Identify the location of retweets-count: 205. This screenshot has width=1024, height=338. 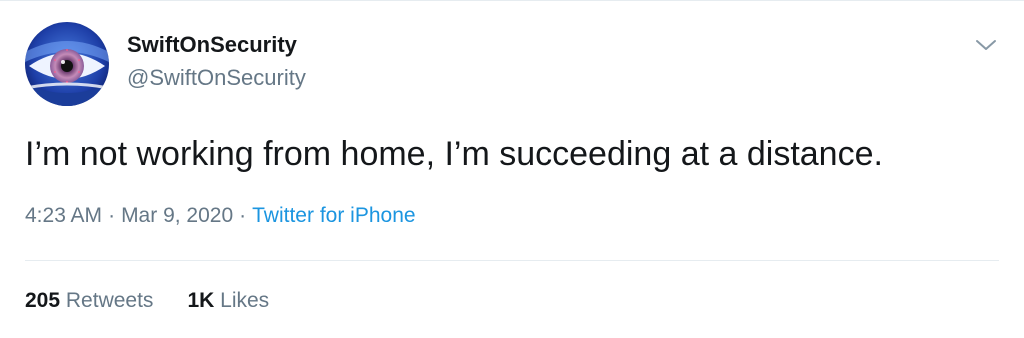
(43, 300).